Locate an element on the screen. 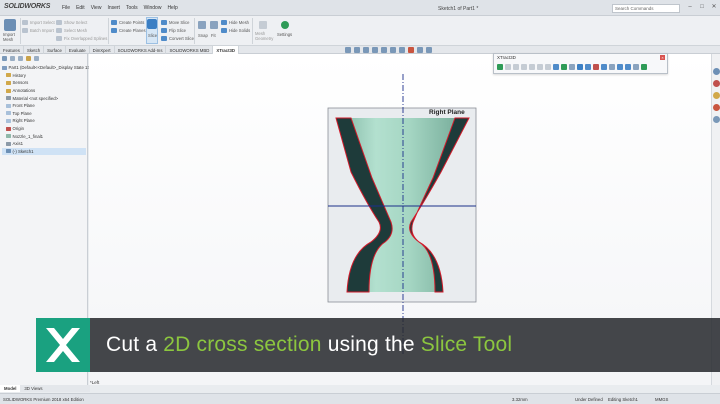 The height and width of the screenshot is (404, 720). flip-slice-button: Flip Slice is located at coordinates (177, 30).